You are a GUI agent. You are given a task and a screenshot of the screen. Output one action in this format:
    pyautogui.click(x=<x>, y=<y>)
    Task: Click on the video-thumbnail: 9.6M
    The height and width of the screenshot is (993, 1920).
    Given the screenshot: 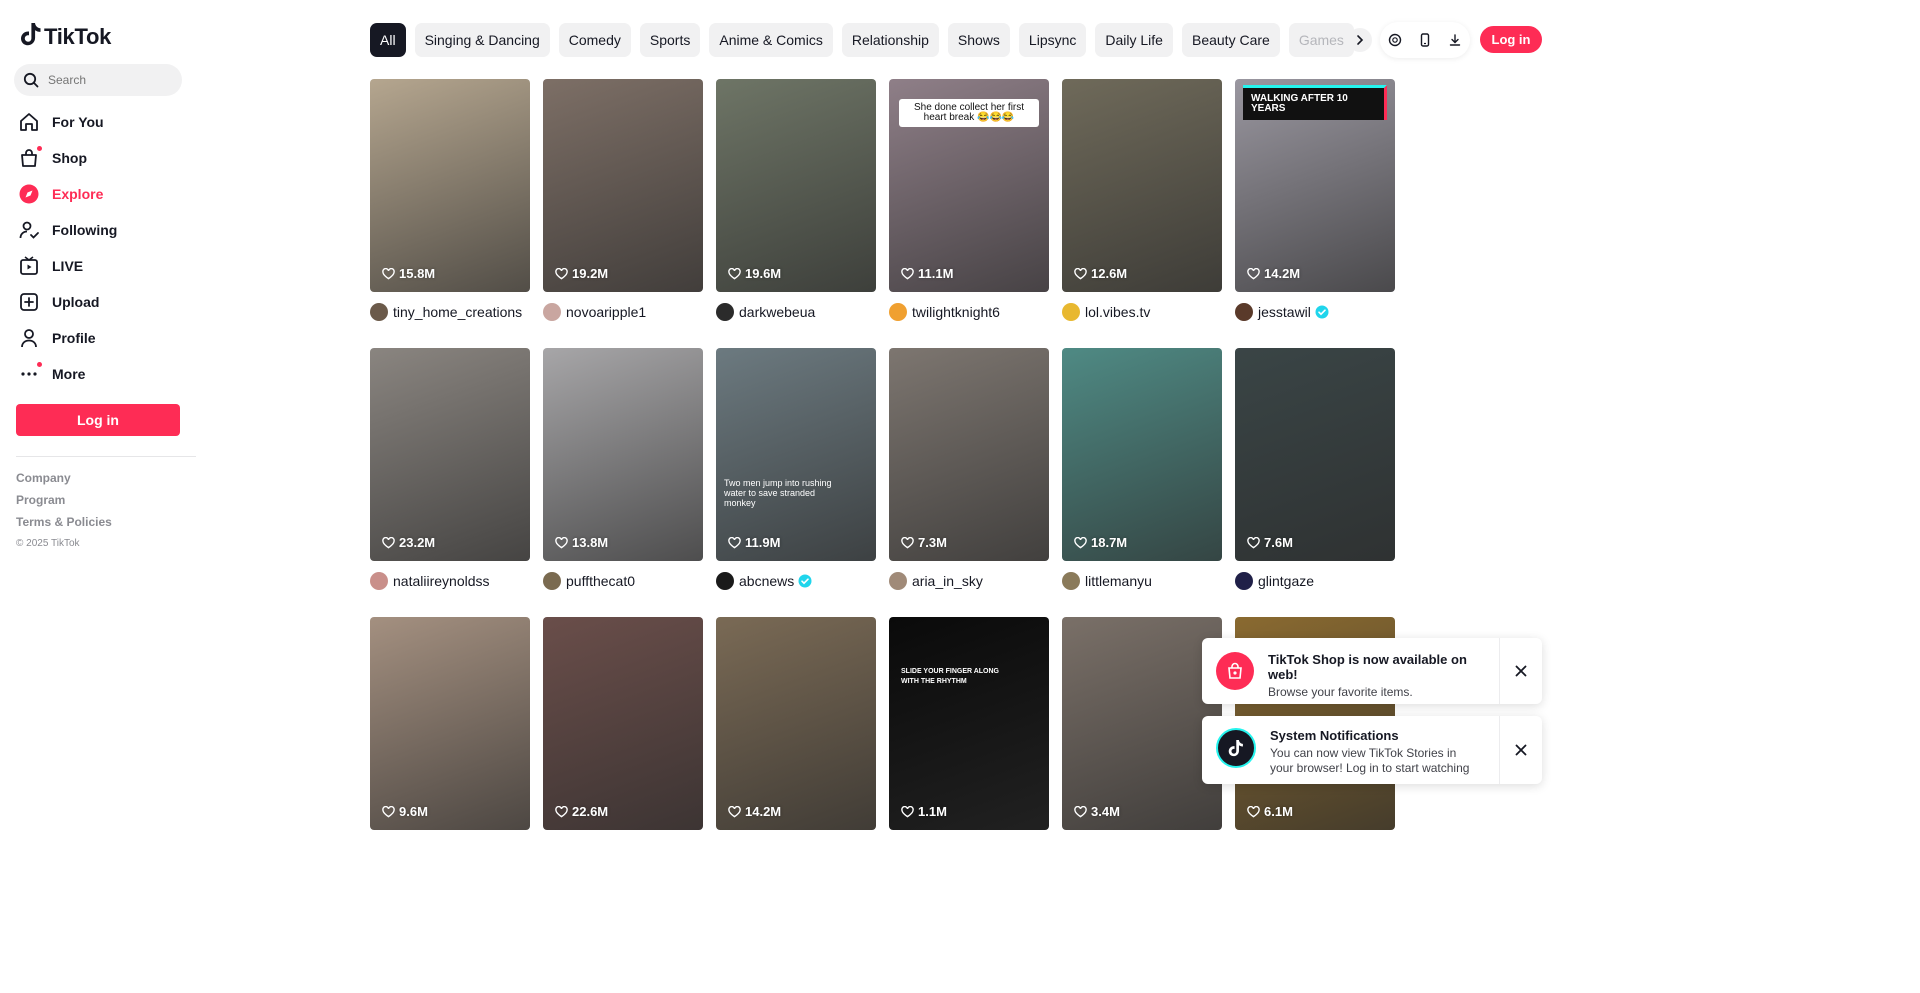 What is the action you would take?
    pyautogui.click(x=450, y=723)
    